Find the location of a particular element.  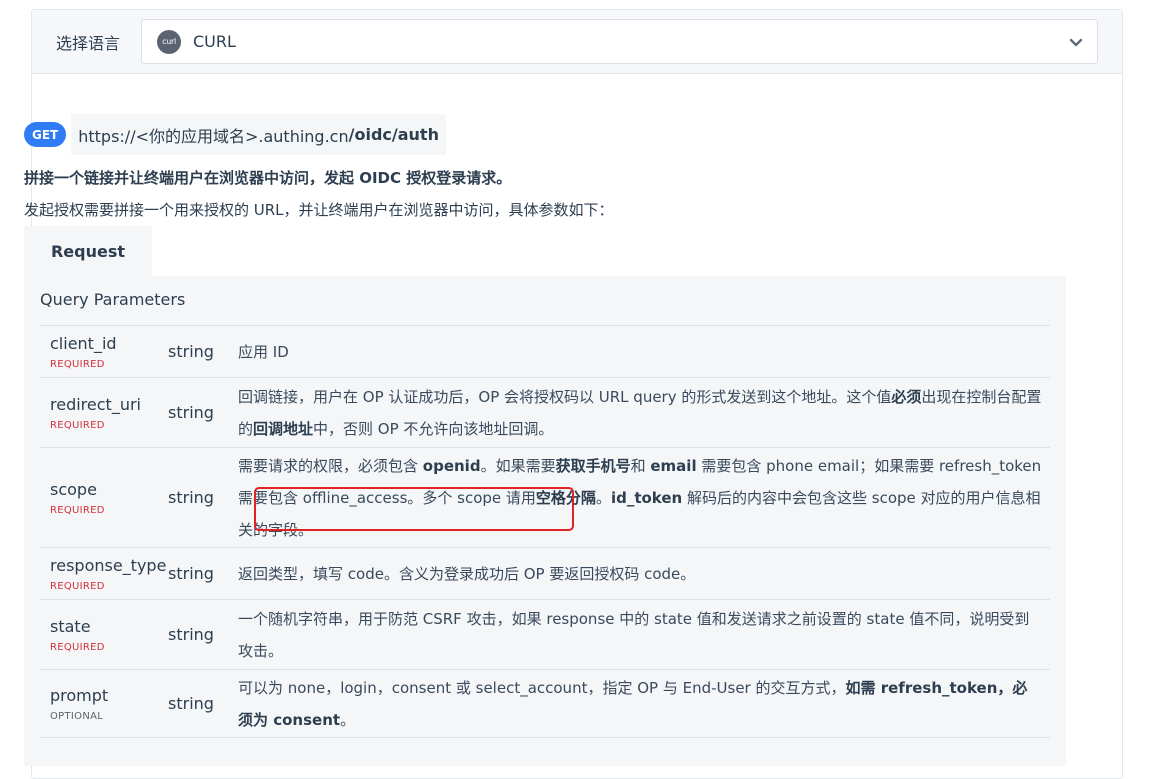

param-description: 应用 ID is located at coordinates (263, 351).